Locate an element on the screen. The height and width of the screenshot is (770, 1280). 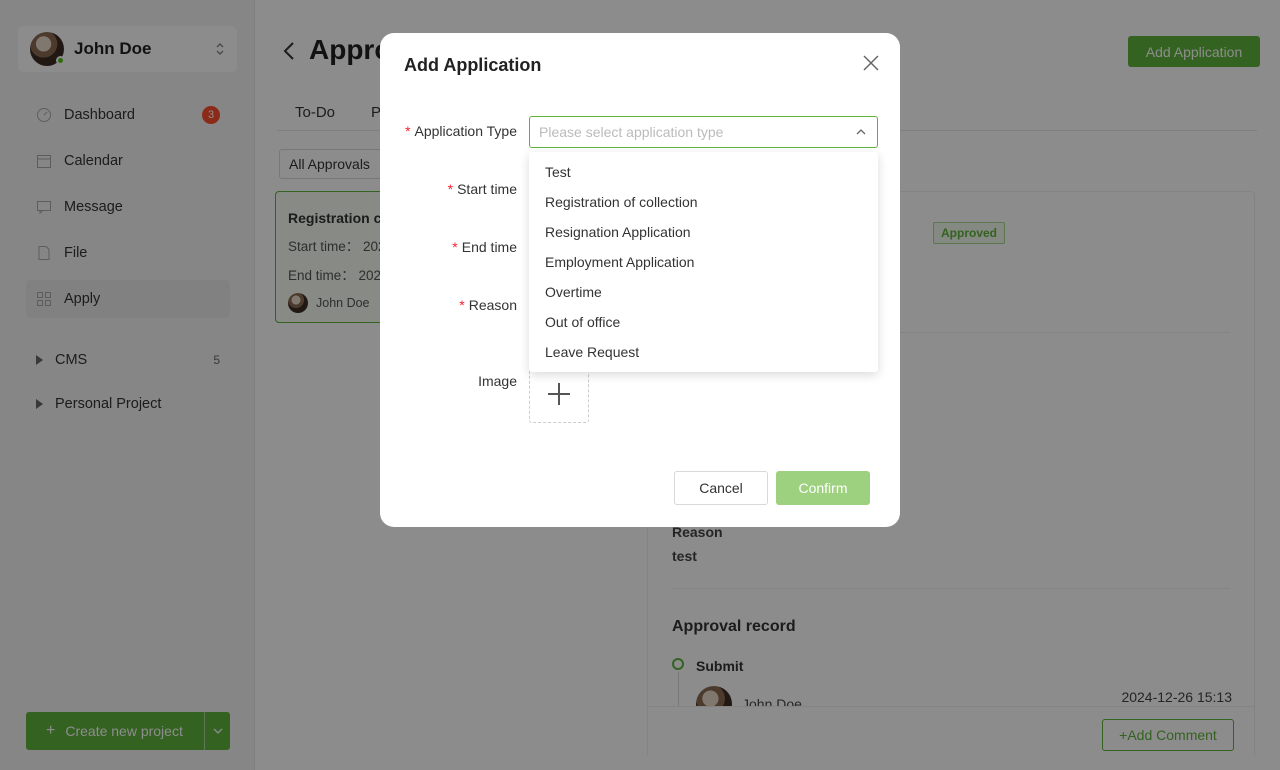
cancel-button: Cancel is located at coordinates (721, 488).